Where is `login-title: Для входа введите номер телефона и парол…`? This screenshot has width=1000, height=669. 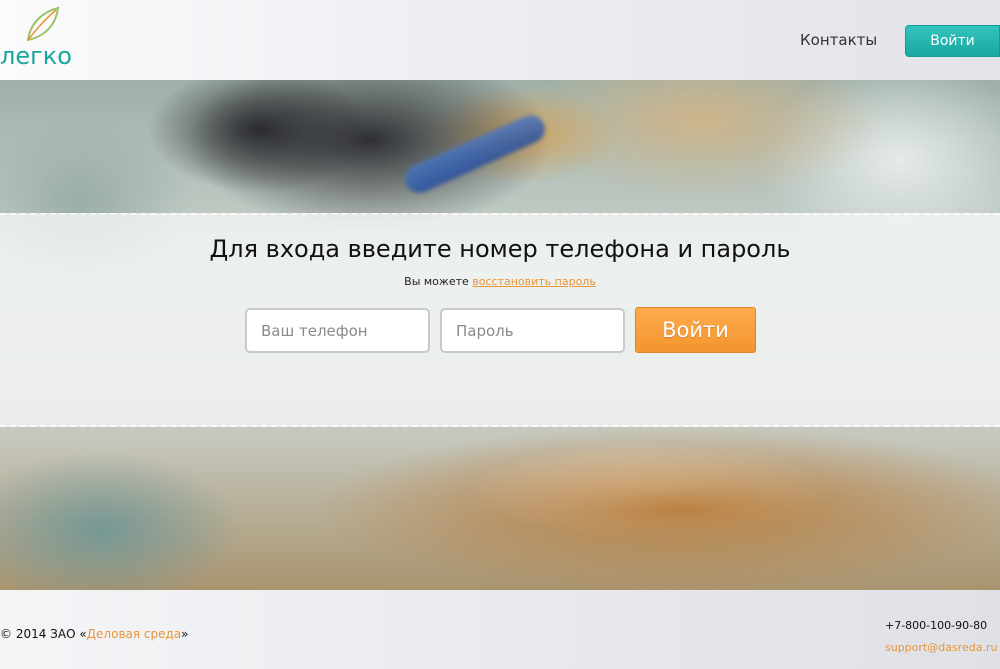 login-title: Для входа введите номер телефона и парол… is located at coordinates (500, 249).